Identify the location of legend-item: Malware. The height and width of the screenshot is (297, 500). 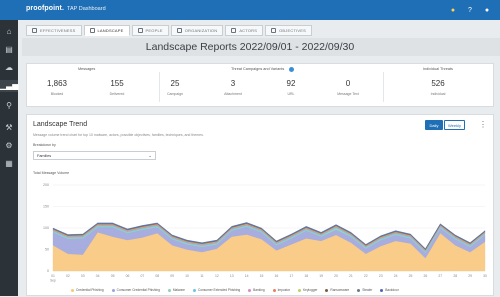
(176, 290).